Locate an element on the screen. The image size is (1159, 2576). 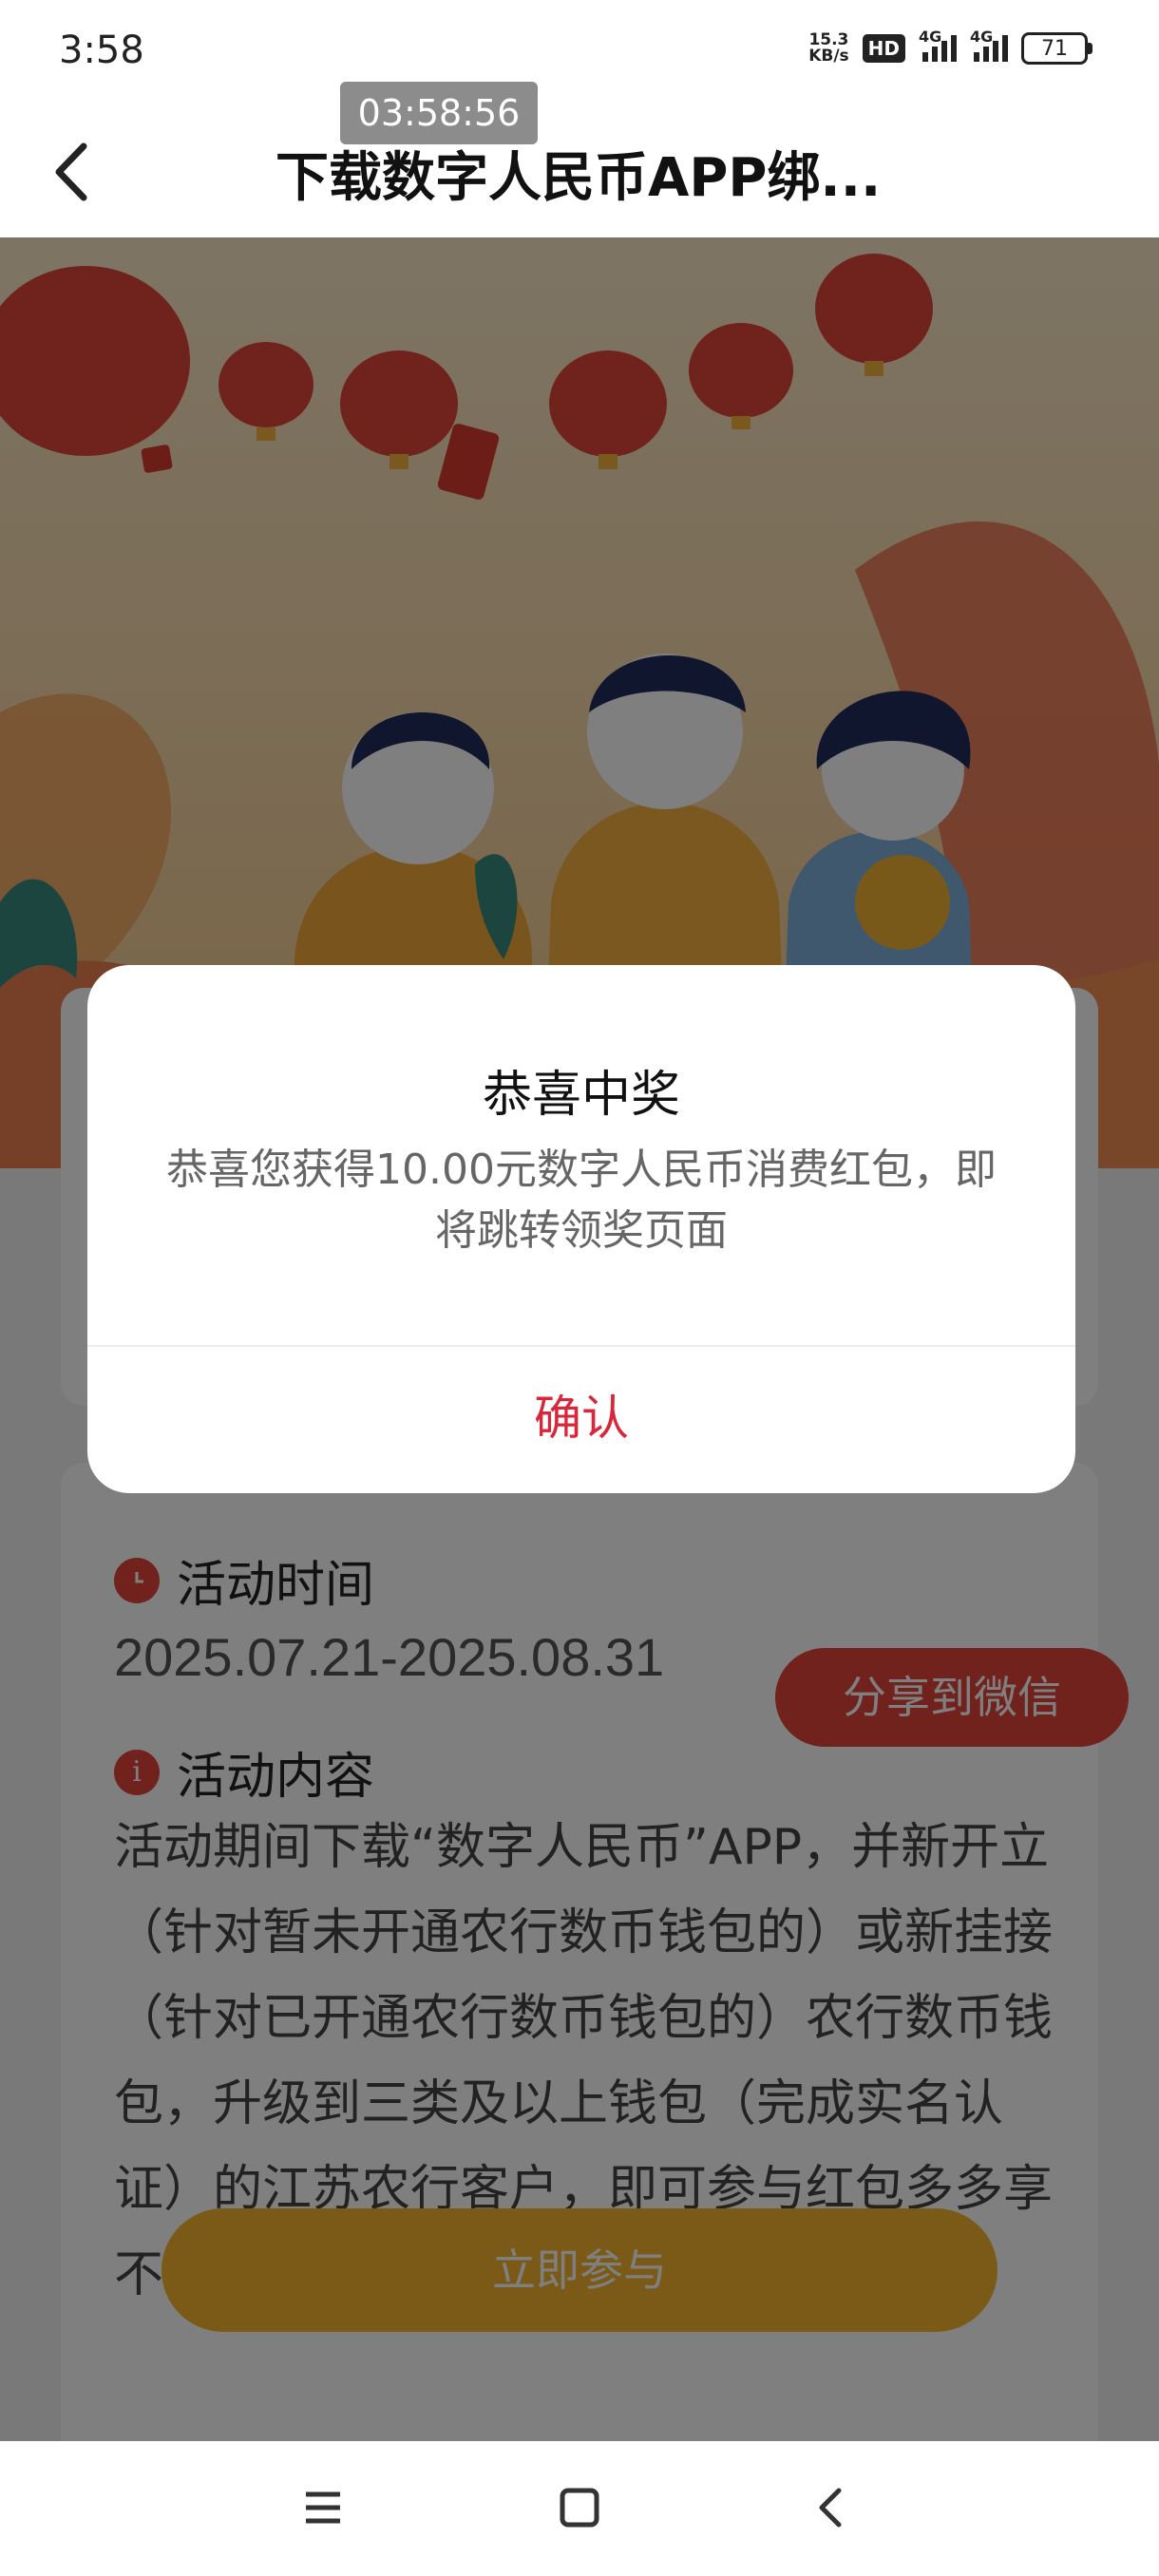
status-icons: 15.3 KB/s HD 4G 4G 71 is located at coordinates (950, 46).